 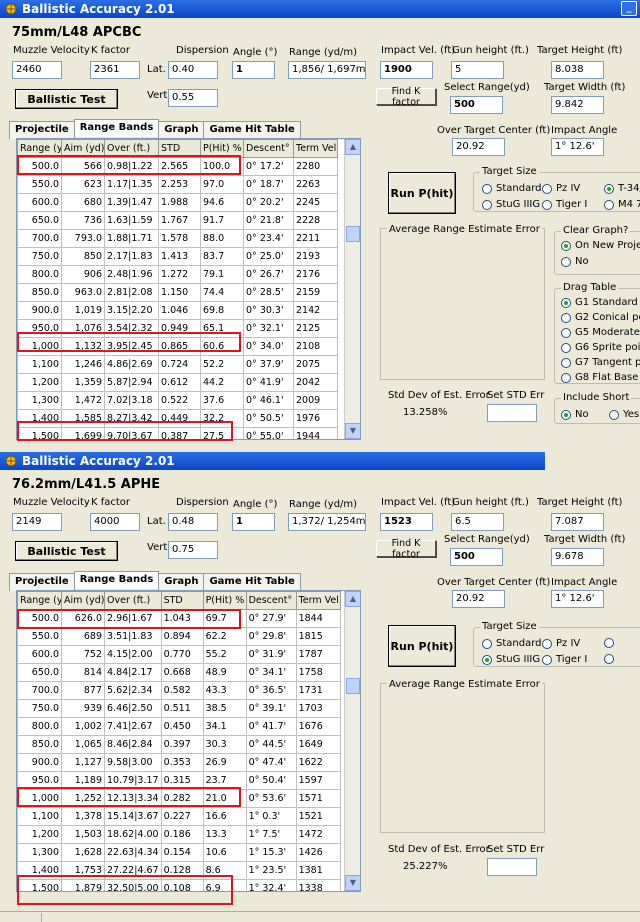 I want to click on column-header: Term Vel., so click(x=315, y=148).